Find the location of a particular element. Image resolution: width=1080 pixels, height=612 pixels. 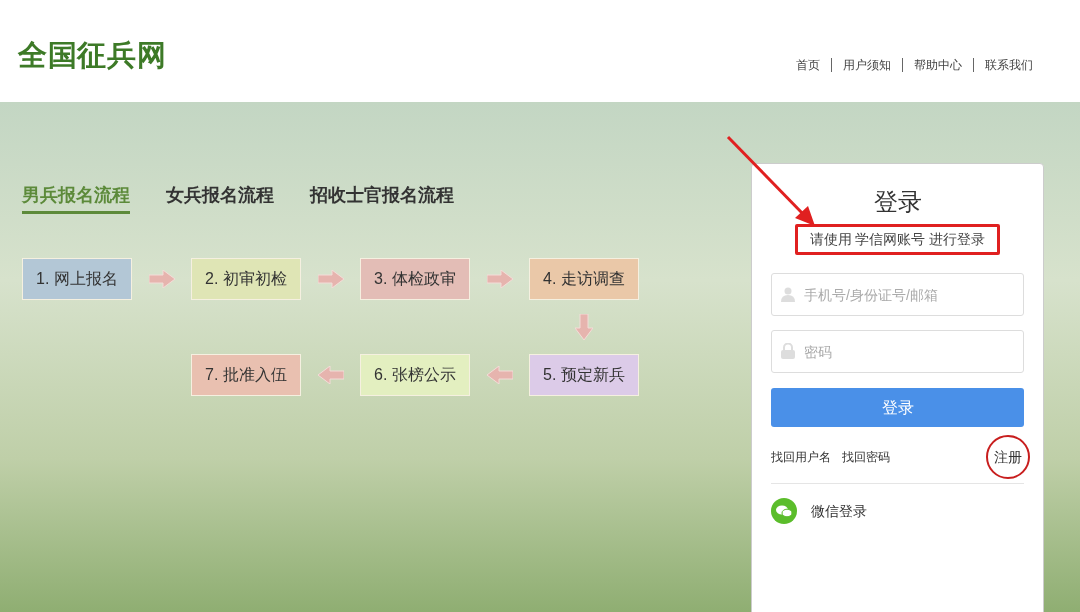

lock-icon is located at coordinates (788, 351).